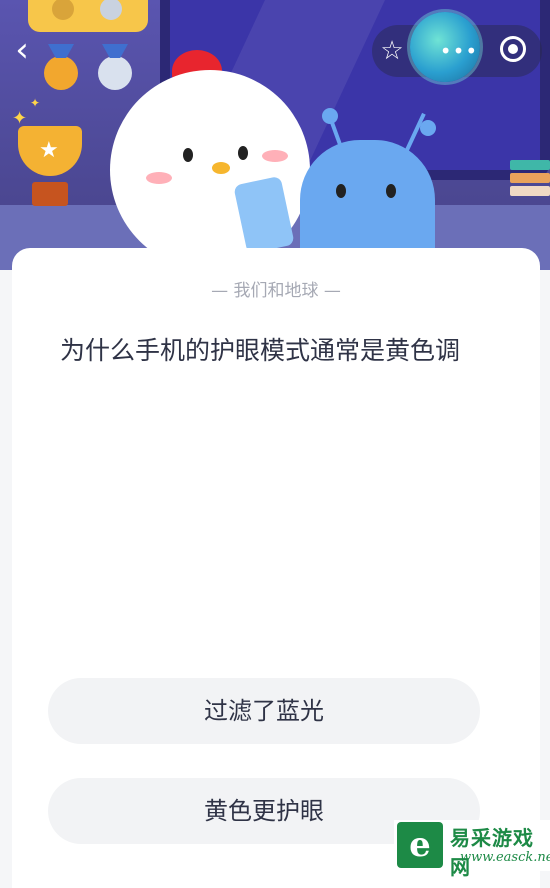 Image resolution: width=550 pixels, height=888 pixels. What do you see at coordinates (264, 711) in the screenshot?
I see `answer-option-1: 过滤了蓝光` at bounding box center [264, 711].